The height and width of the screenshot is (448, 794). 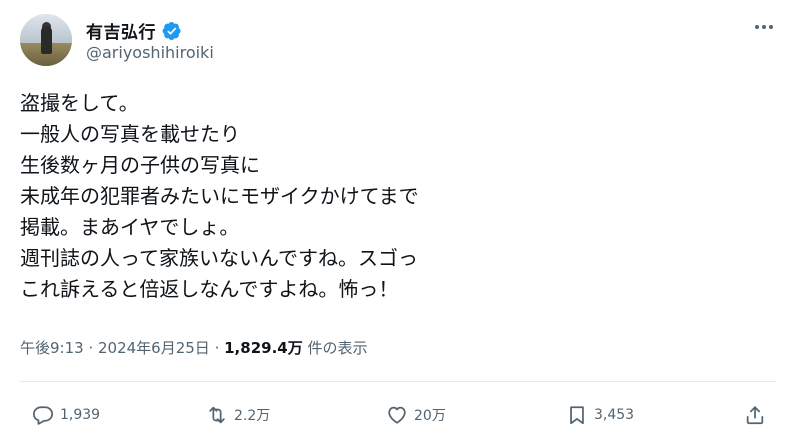 I want to click on verified-badge-icon, so click(x=172, y=31).